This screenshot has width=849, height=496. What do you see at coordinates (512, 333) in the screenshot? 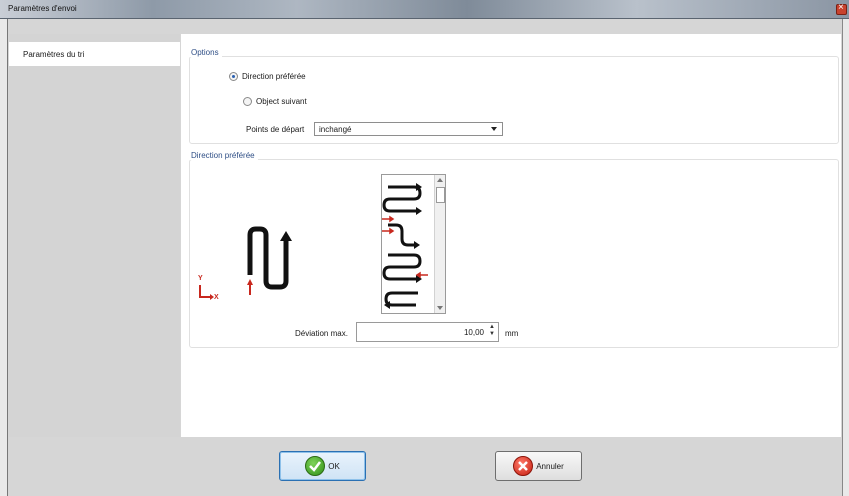
I see `deviation-unit: mm` at bounding box center [512, 333].